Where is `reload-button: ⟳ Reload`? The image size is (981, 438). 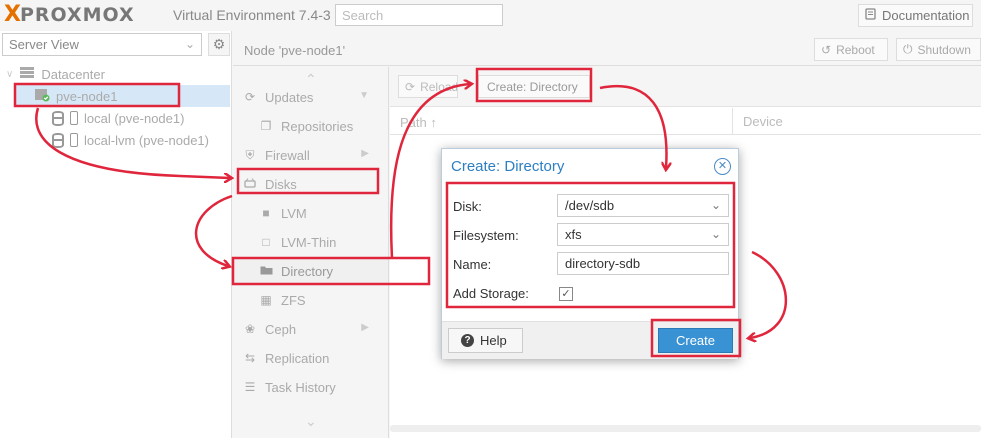
reload-button: ⟳ Reload is located at coordinates (428, 86).